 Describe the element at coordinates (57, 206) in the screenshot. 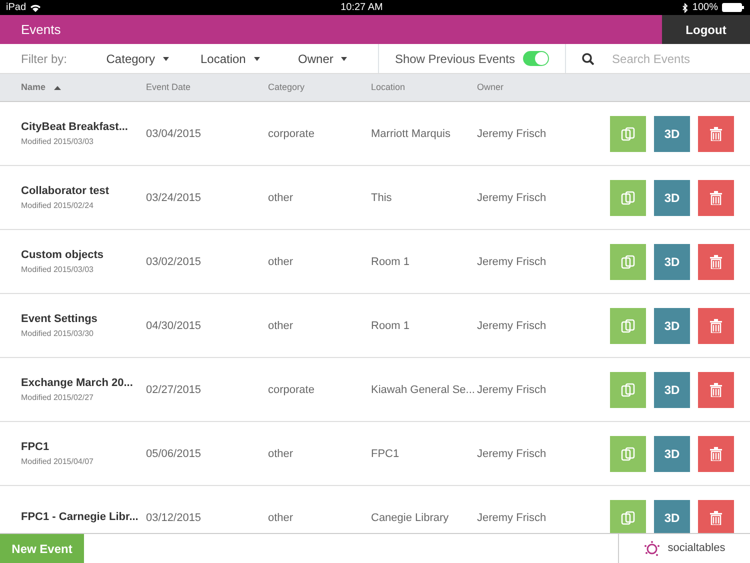

I see `modified-date: Modified 2015/02/24` at that location.